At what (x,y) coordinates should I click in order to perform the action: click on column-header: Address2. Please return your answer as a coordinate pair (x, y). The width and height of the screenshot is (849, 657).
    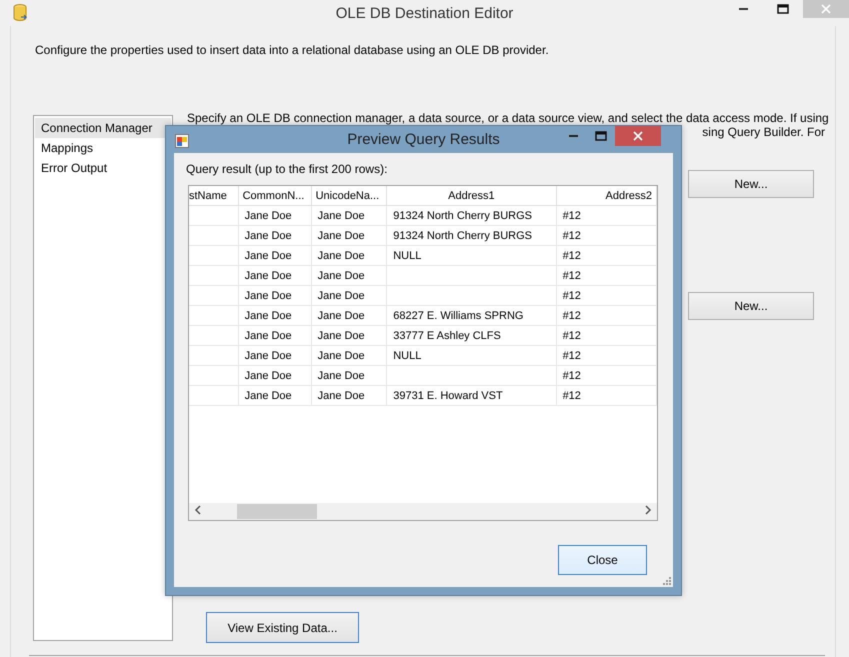
    Looking at the image, I should click on (606, 196).